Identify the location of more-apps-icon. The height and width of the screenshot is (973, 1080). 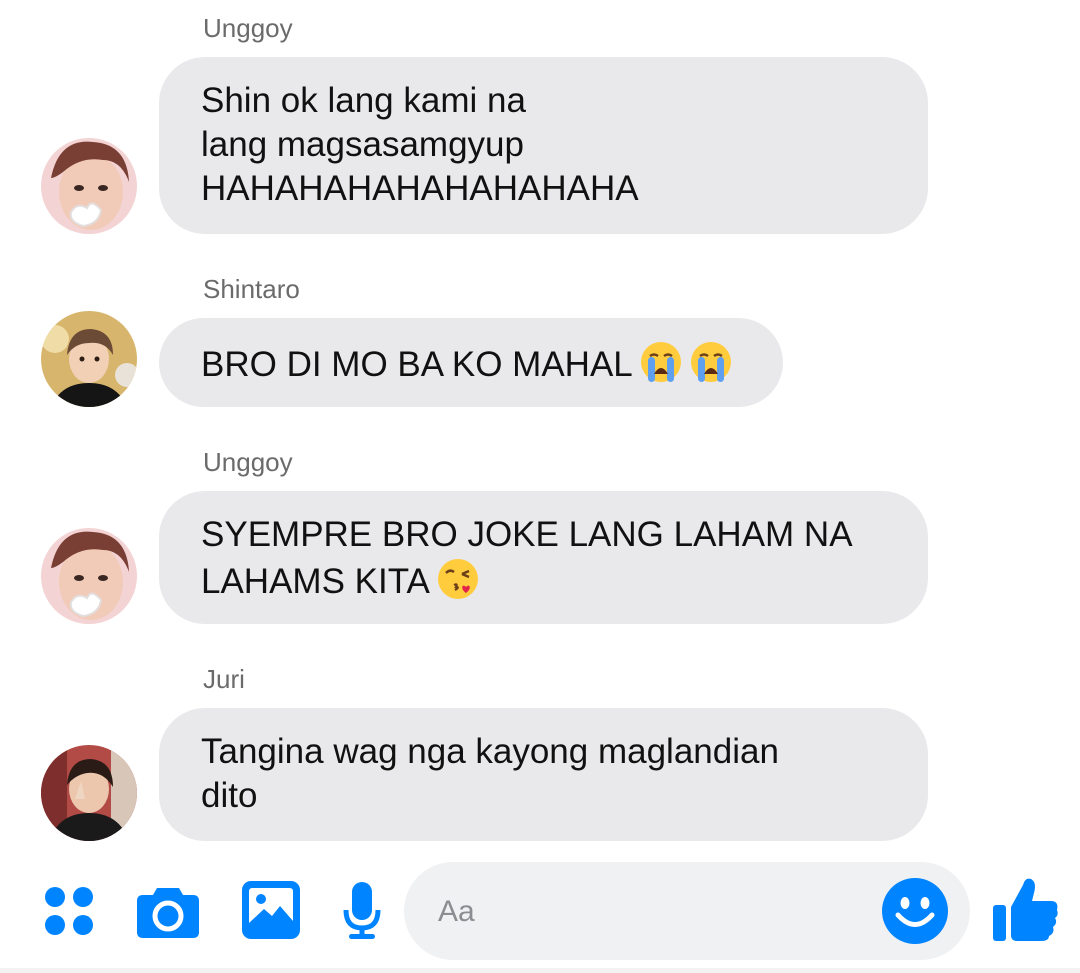
(69, 913).